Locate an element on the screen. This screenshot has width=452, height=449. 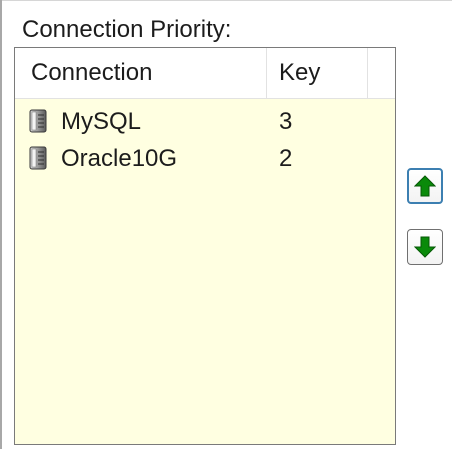
arrow-down-icon is located at coordinates (425, 247).